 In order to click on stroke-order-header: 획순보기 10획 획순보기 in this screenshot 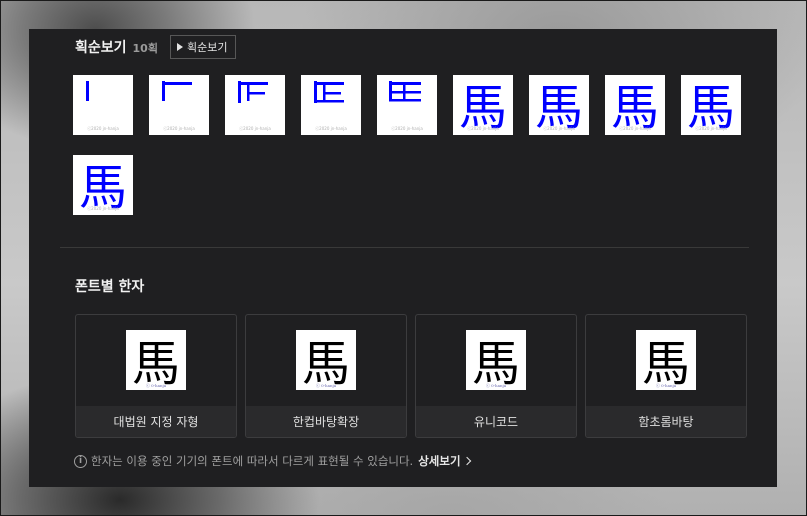, I will do `click(156, 47)`.